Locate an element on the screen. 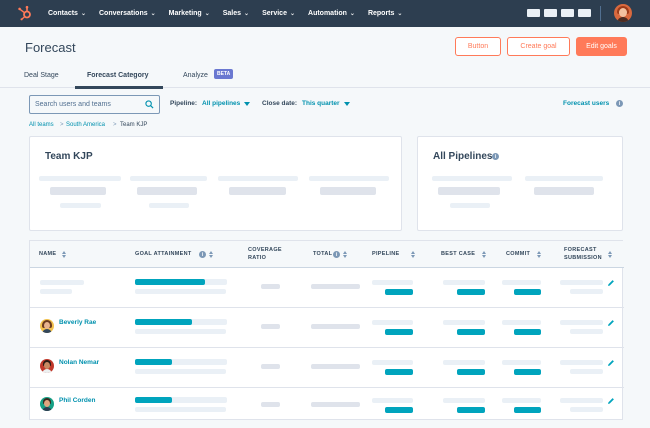 The image size is (650, 428). nav-sales: Sales ⌄ is located at coordinates (236, 13).